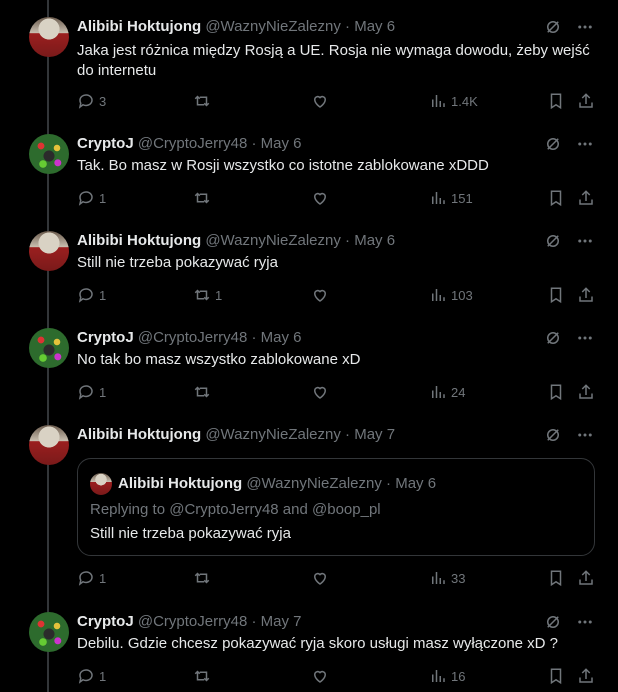 The height and width of the screenshot is (692, 618). I want to click on views-button: 151, so click(451, 198).